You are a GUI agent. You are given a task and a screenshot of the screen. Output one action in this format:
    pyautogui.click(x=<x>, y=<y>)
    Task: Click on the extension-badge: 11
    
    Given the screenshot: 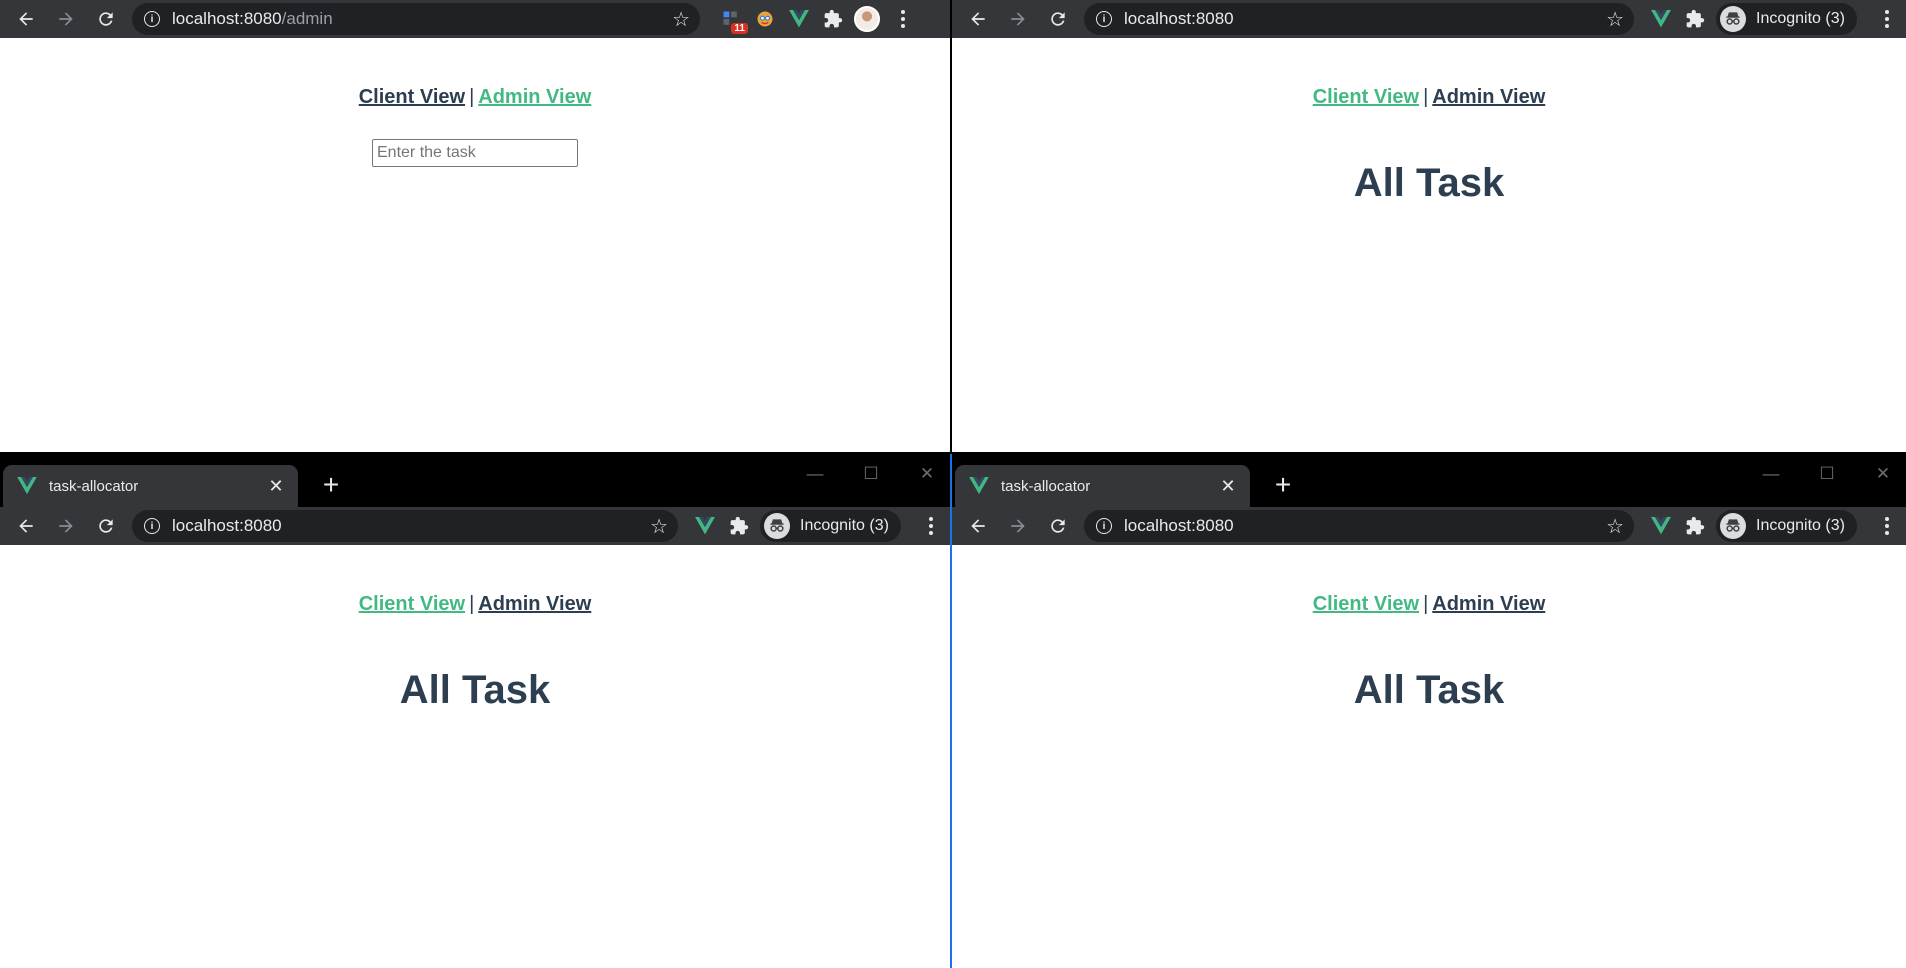 What is the action you would take?
    pyautogui.click(x=739, y=28)
    